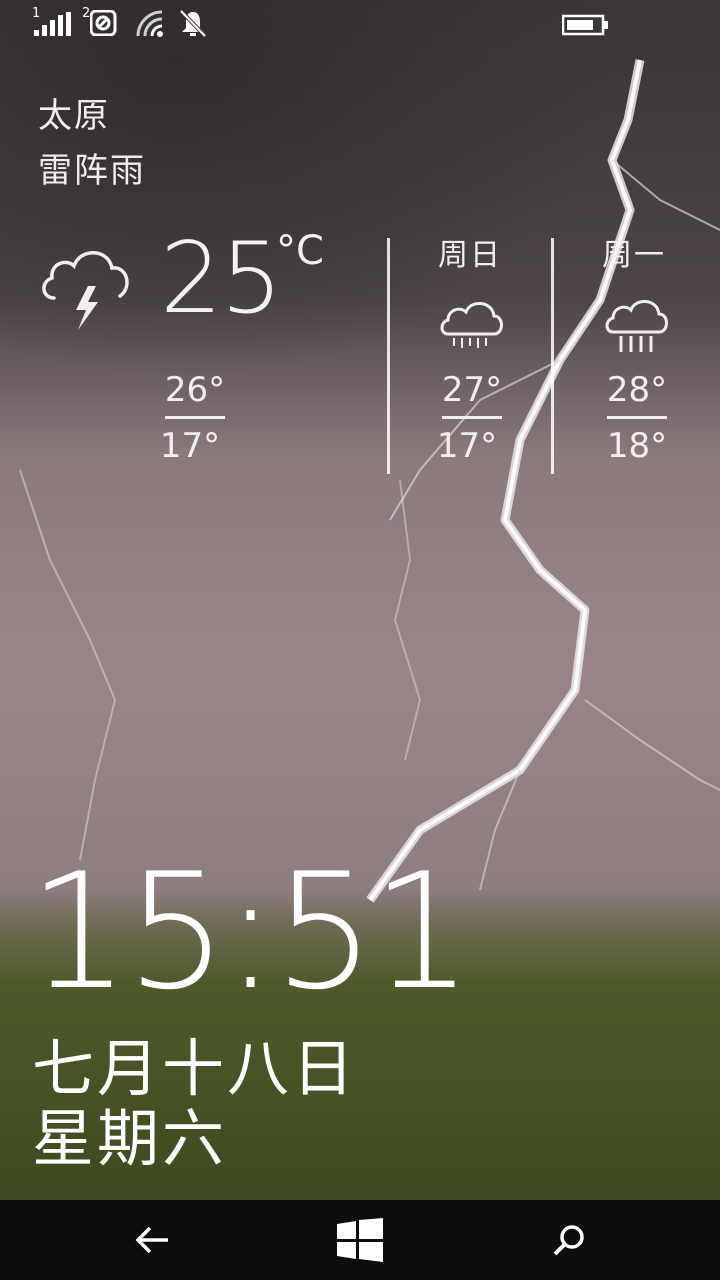 This screenshot has width=720, height=1280. I want to click on temperature-unit: °C, so click(300, 251).